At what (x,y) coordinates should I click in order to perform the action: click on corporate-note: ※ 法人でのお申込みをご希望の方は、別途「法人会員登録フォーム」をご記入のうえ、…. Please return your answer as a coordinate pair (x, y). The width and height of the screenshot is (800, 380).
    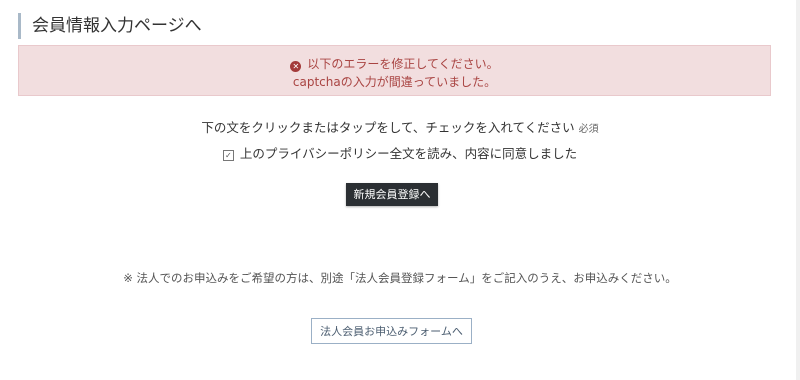
    Looking at the image, I should click on (400, 278).